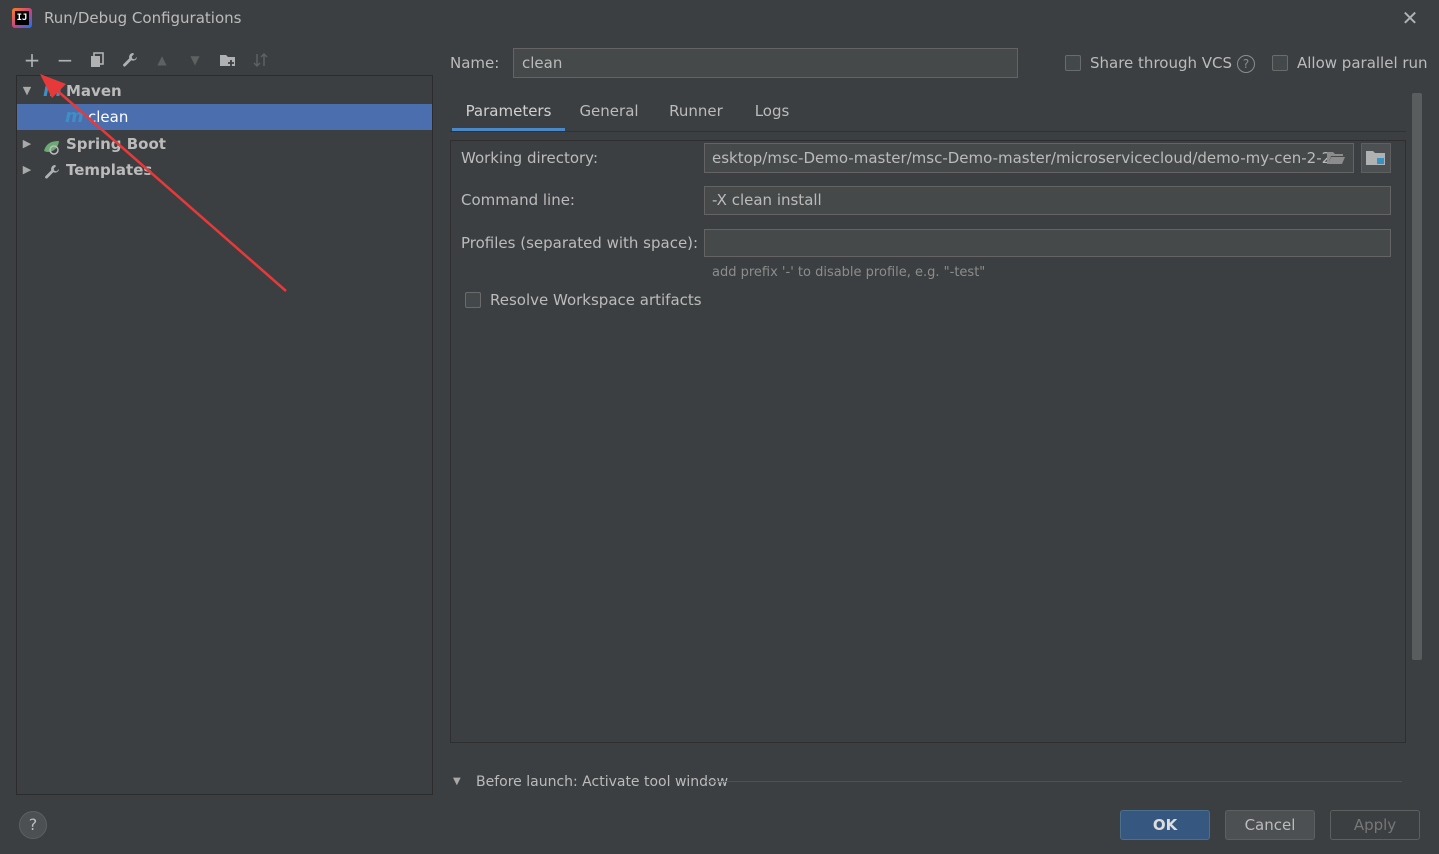 The width and height of the screenshot is (1439, 854). Describe the element at coordinates (74, 116) in the screenshot. I see `maven-config-icon: m` at that location.